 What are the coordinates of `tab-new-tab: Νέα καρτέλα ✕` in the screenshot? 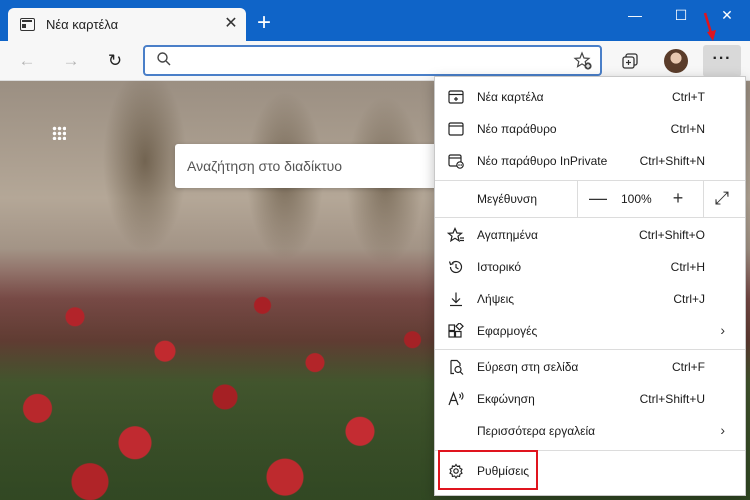 It's located at (127, 24).